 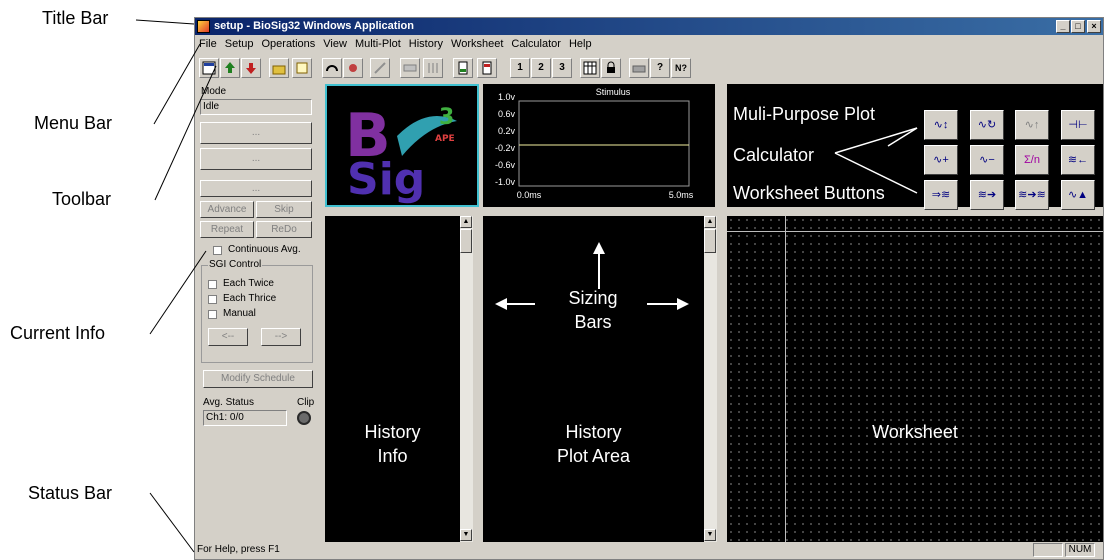 What do you see at coordinates (248, 283) in the screenshot?
I see `each-twice-label: Each Twice` at bounding box center [248, 283].